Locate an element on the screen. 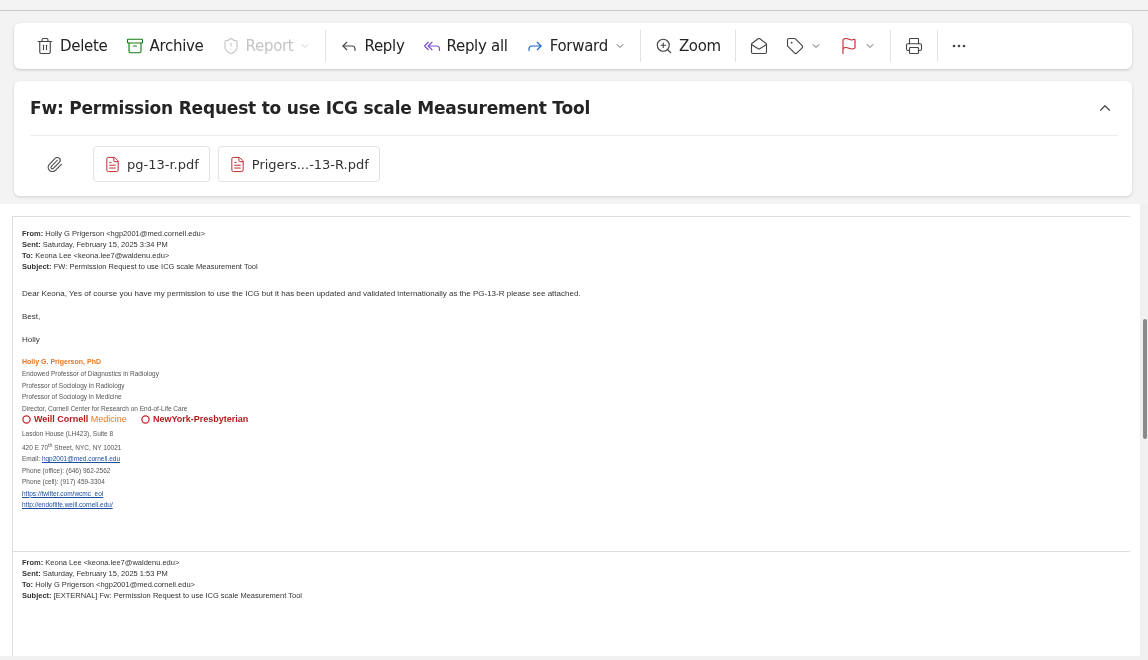 The image size is (1148, 660). body-text: Dear Keona, Yes of course you have my permission to use the ICG but it has been updated and validated internationally as the PG-13-R please see attached. is located at coordinates (302, 294).